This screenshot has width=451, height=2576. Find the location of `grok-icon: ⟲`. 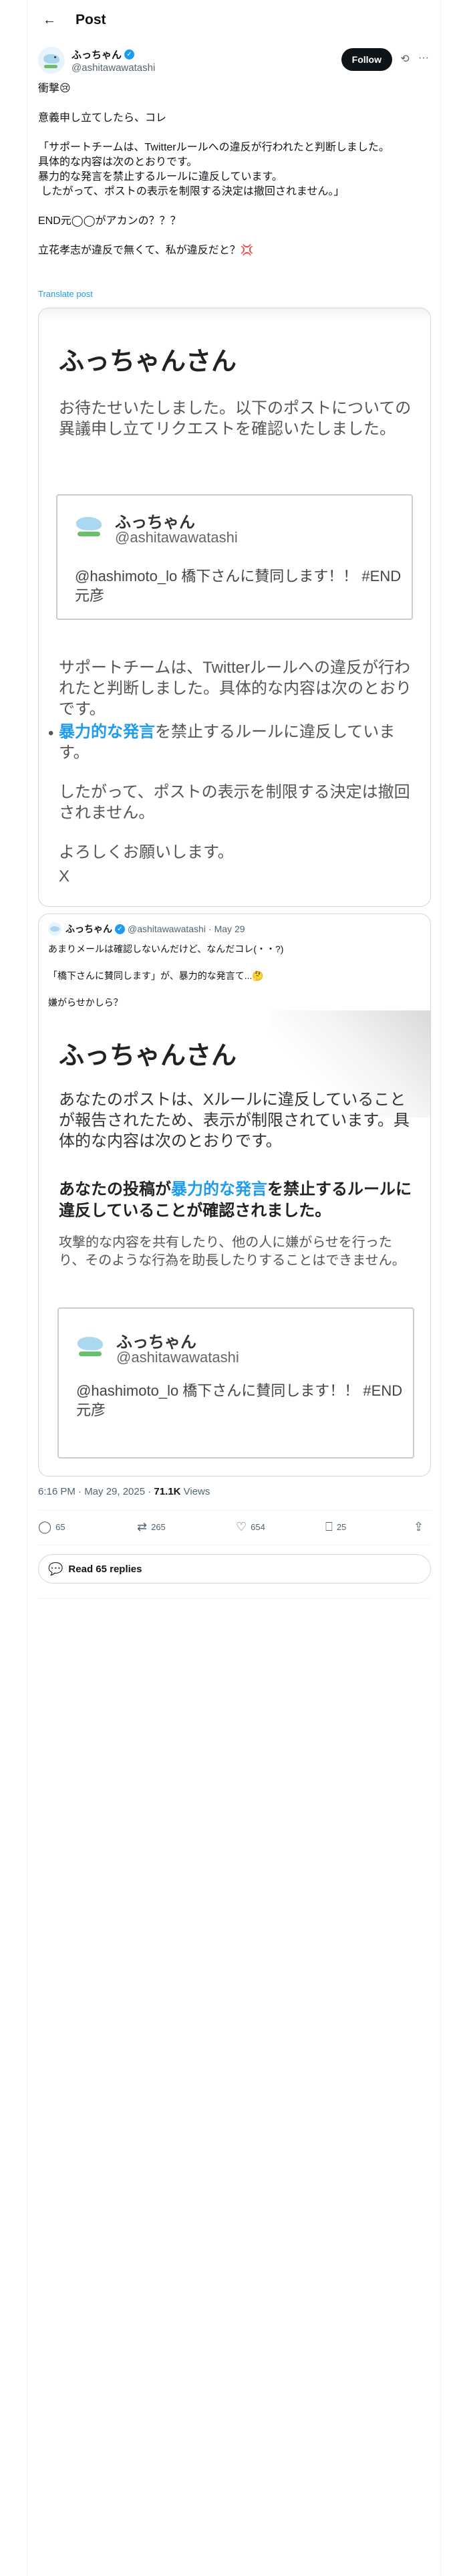

grok-icon: ⟲ is located at coordinates (405, 60).